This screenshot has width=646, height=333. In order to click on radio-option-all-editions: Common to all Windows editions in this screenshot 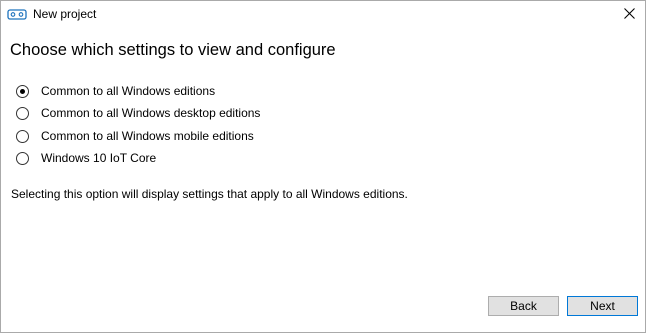, I will do `click(166, 92)`.